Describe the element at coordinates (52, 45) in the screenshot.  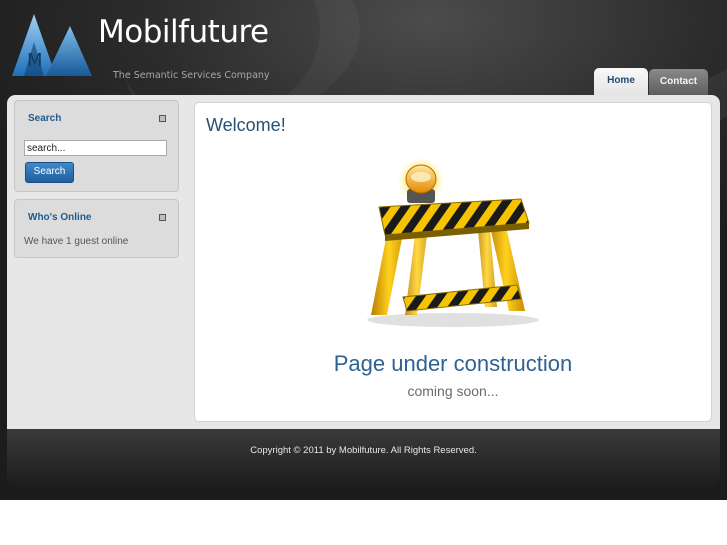
I see `logo-mountain-icon: M` at that location.